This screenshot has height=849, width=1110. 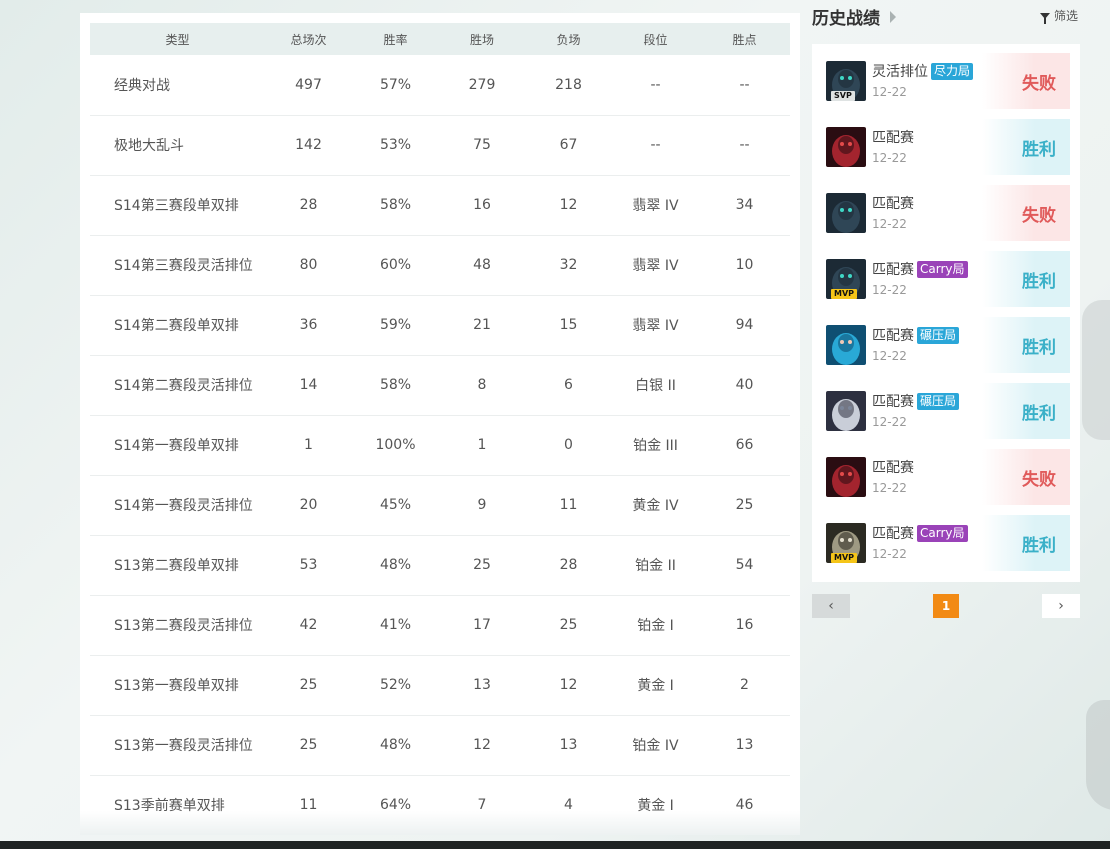 What do you see at coordinates (183, 506) in the screenshot?
I see `cell-type: S14第一赛段灵活排位` at bounding box center [183, 506].